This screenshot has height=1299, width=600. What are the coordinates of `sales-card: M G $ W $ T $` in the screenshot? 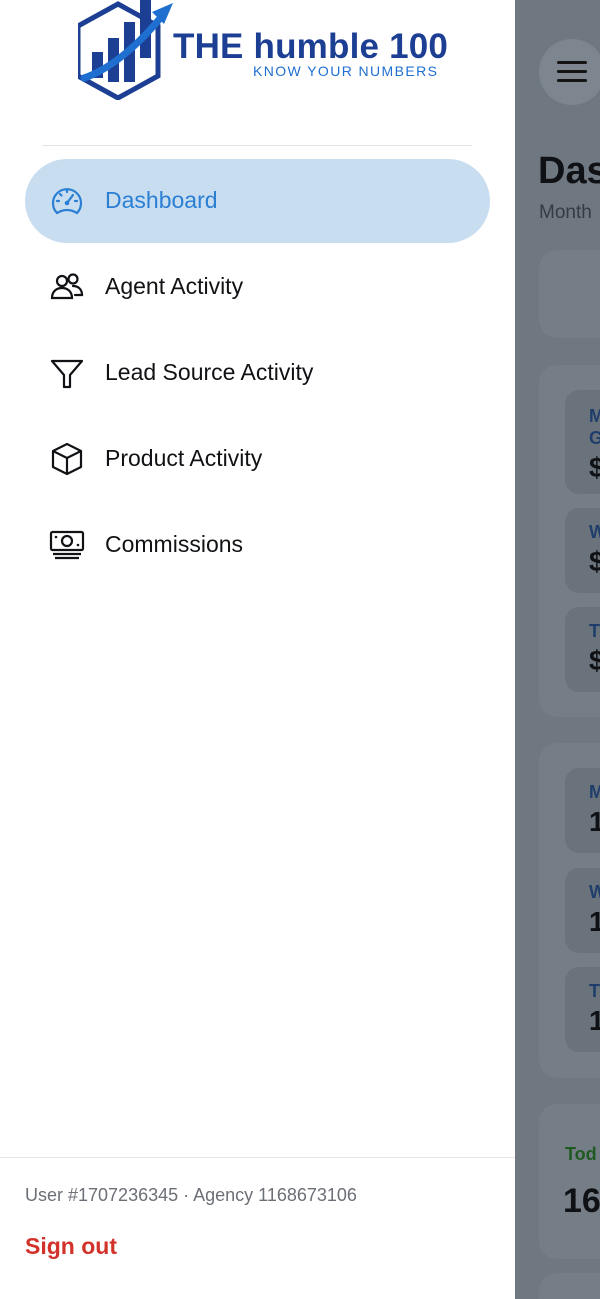 It's located at (569, 541).